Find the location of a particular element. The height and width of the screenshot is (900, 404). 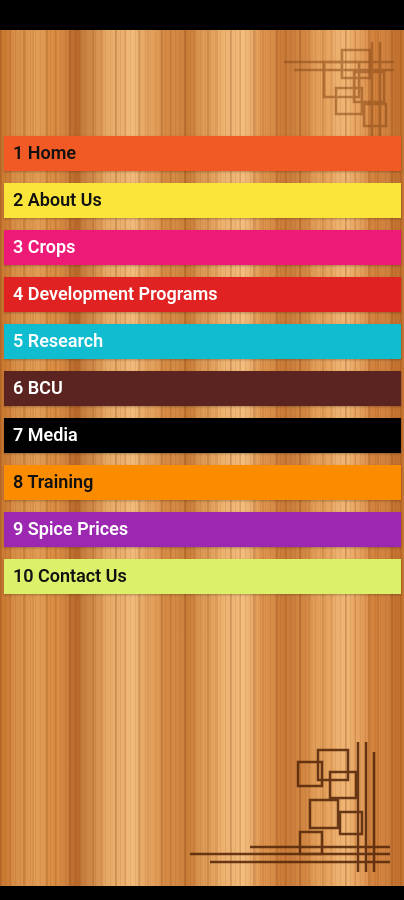

menu-item-label: 6 BCU is located at coordinates (38, 388).